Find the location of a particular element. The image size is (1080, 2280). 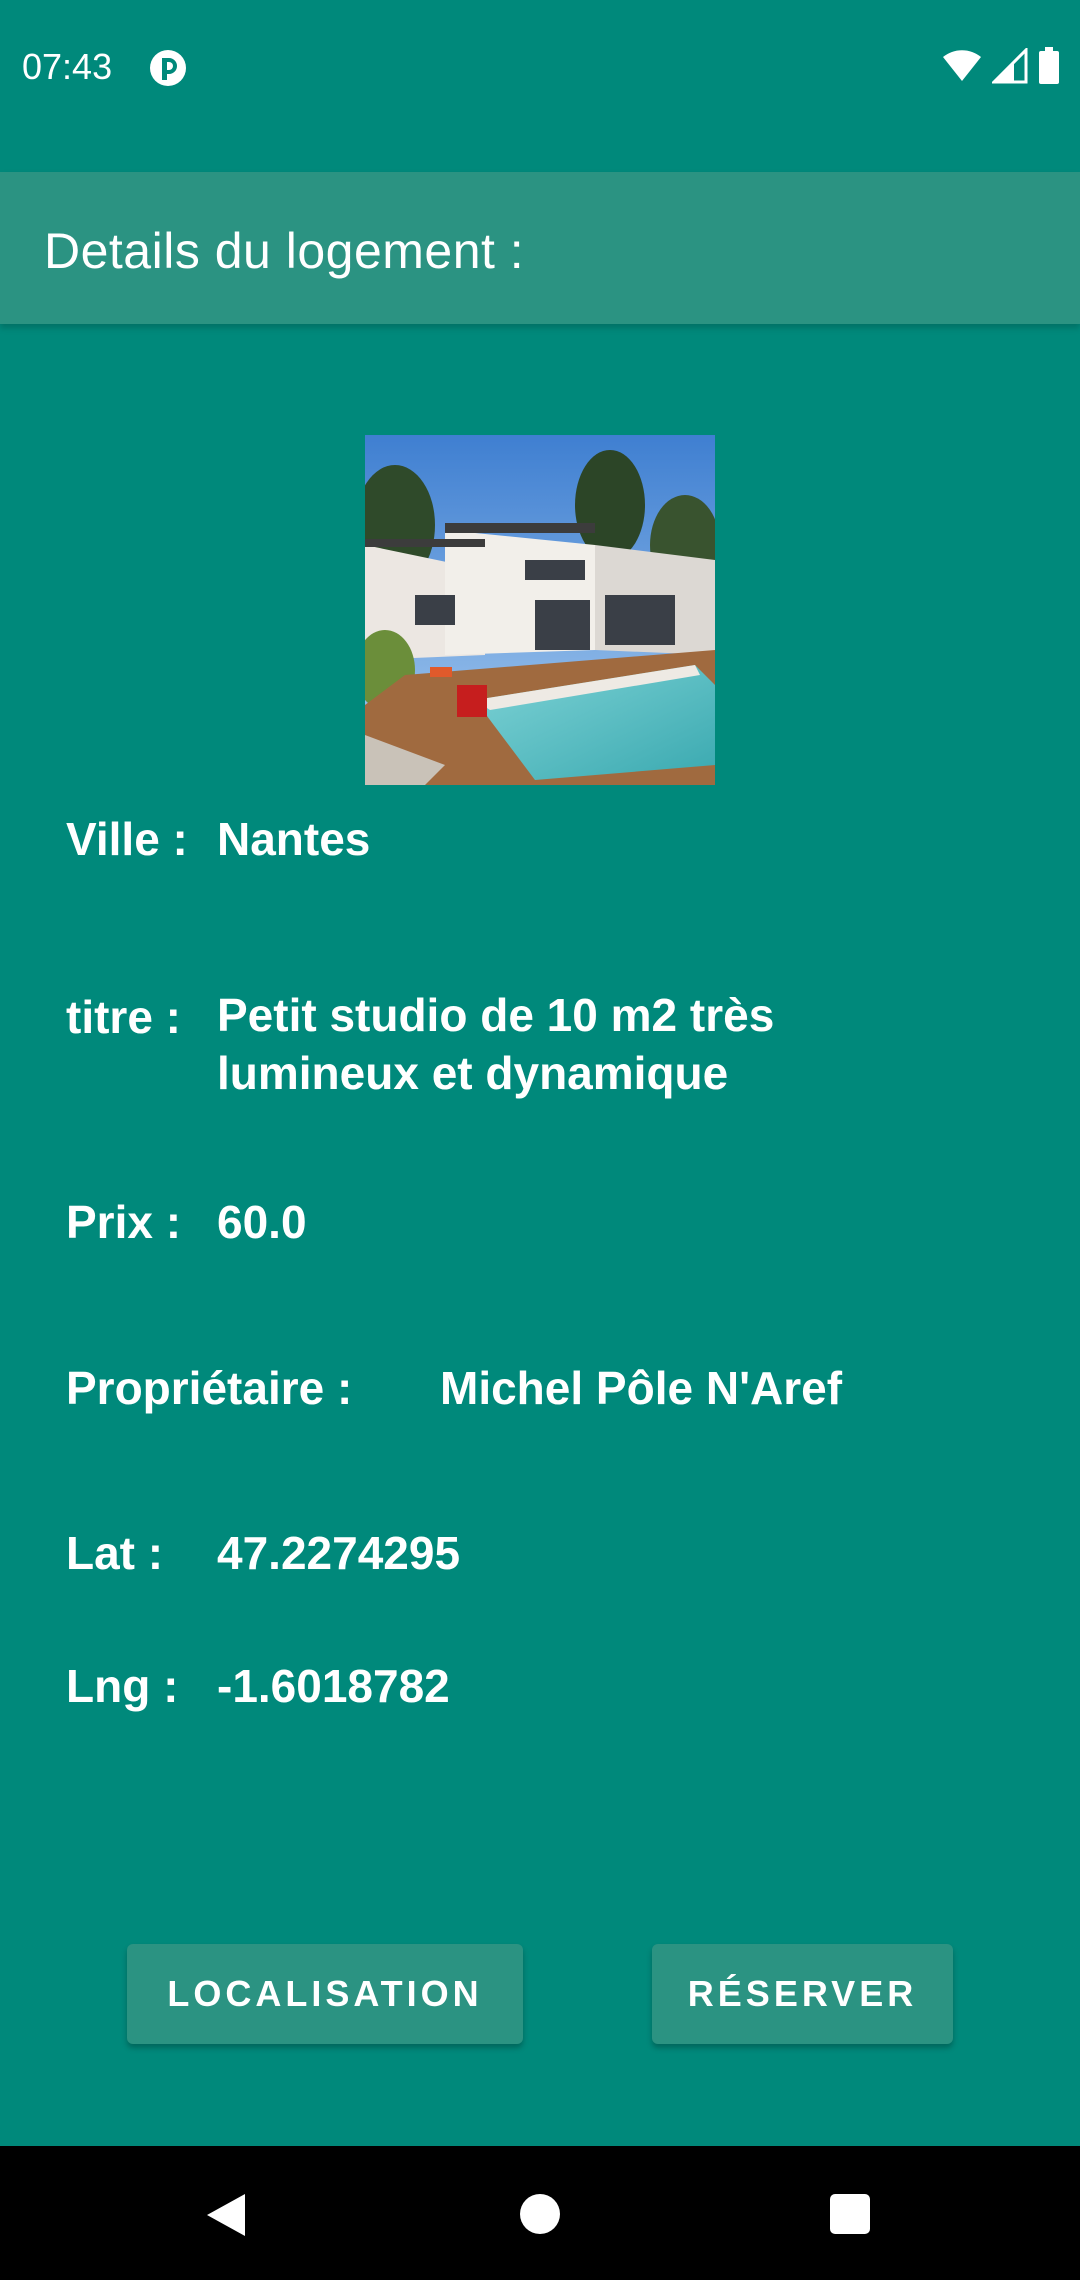

lng-value: -1.6018782 is located at coordinates (333, 1686).